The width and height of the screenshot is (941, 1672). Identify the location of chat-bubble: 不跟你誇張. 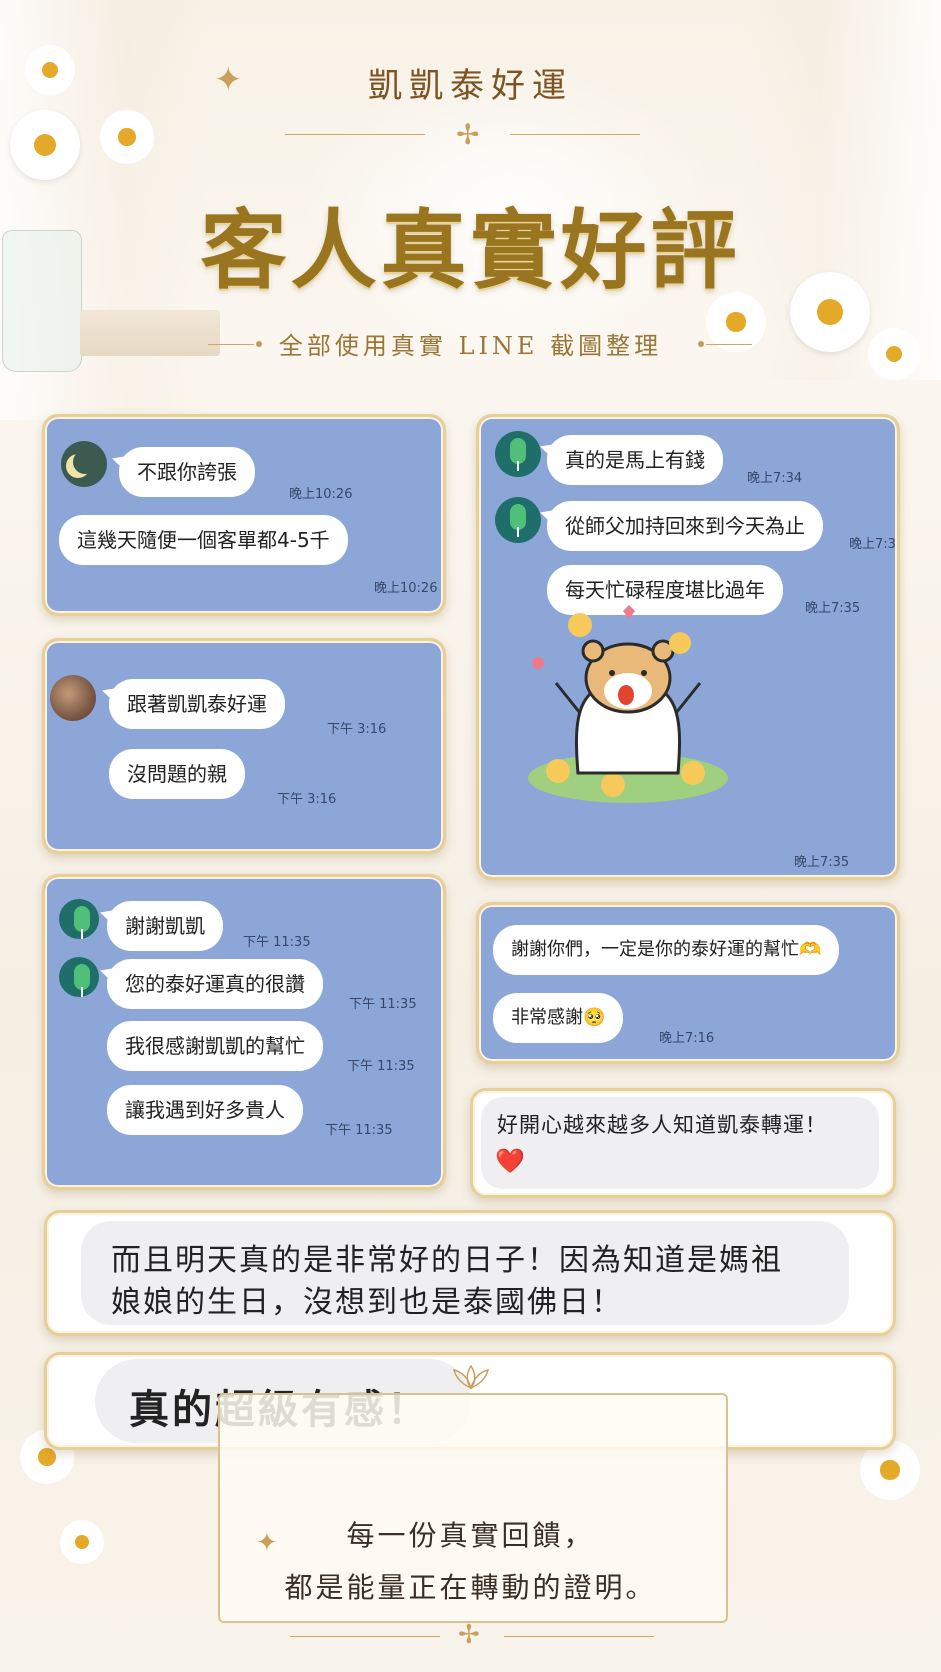
(187, 472).